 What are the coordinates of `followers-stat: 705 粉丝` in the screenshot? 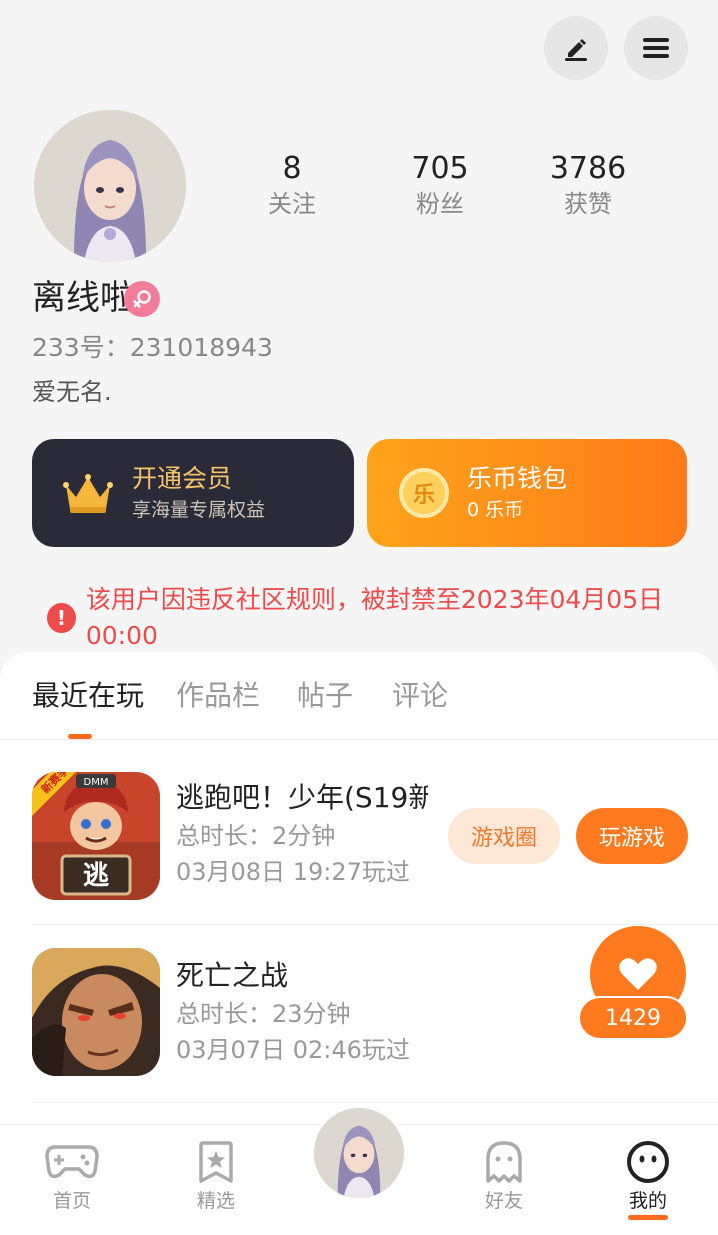 It's located at (440, 185).